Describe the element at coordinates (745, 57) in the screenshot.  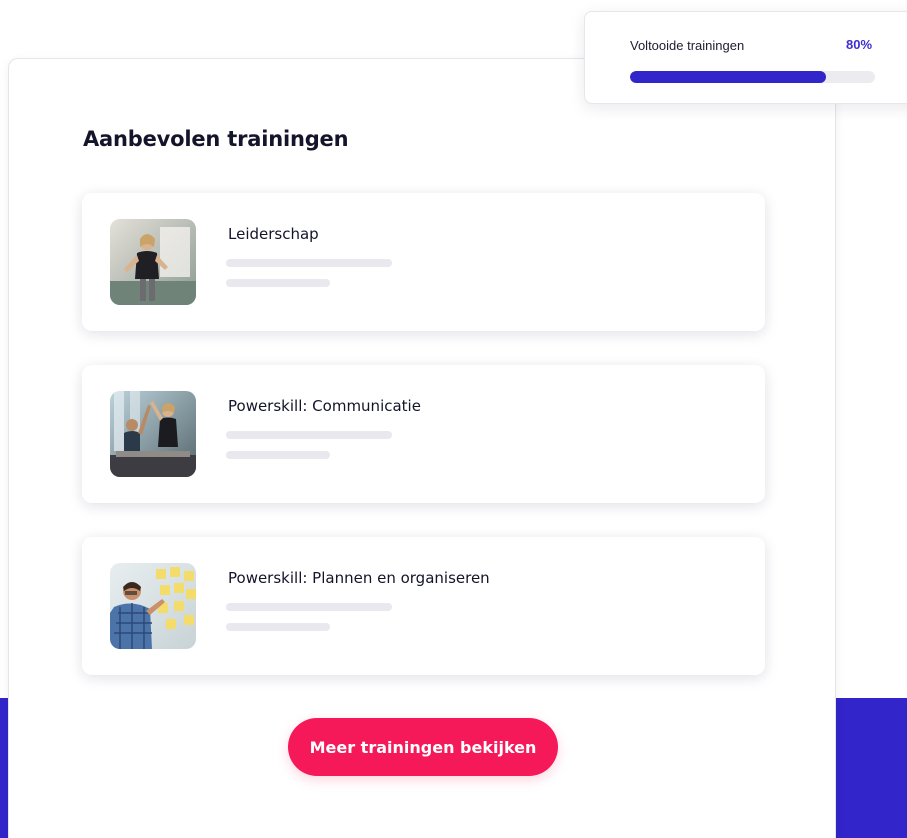
I see `completed-trainings-widget: Voltooide trainingen 80%` at that location.